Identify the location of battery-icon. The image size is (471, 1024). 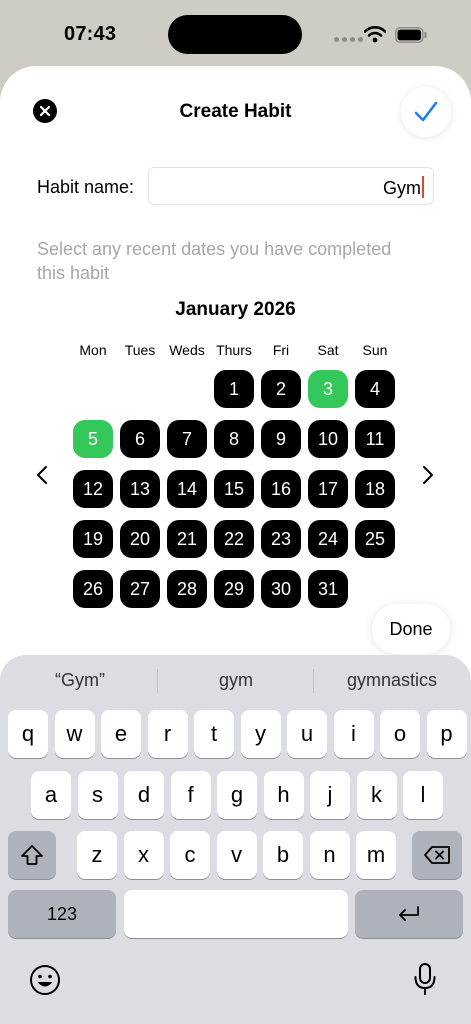
(411, 35).